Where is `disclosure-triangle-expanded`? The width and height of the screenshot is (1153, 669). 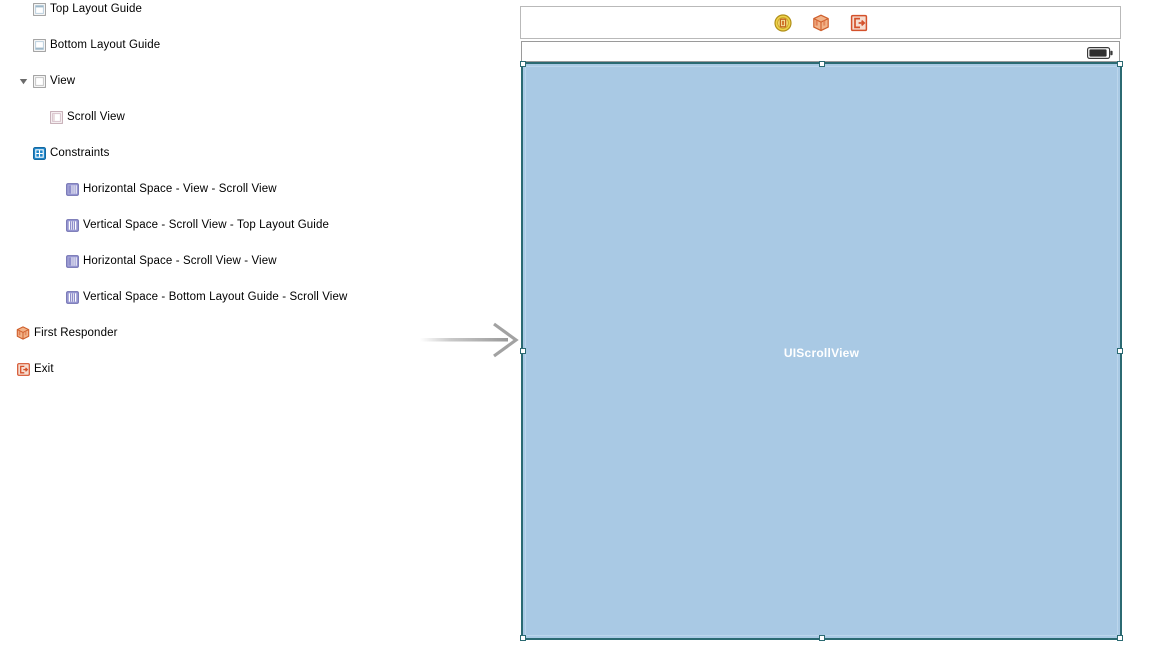
disclosure-triangle-expanded is located at coordinates (23, 81).